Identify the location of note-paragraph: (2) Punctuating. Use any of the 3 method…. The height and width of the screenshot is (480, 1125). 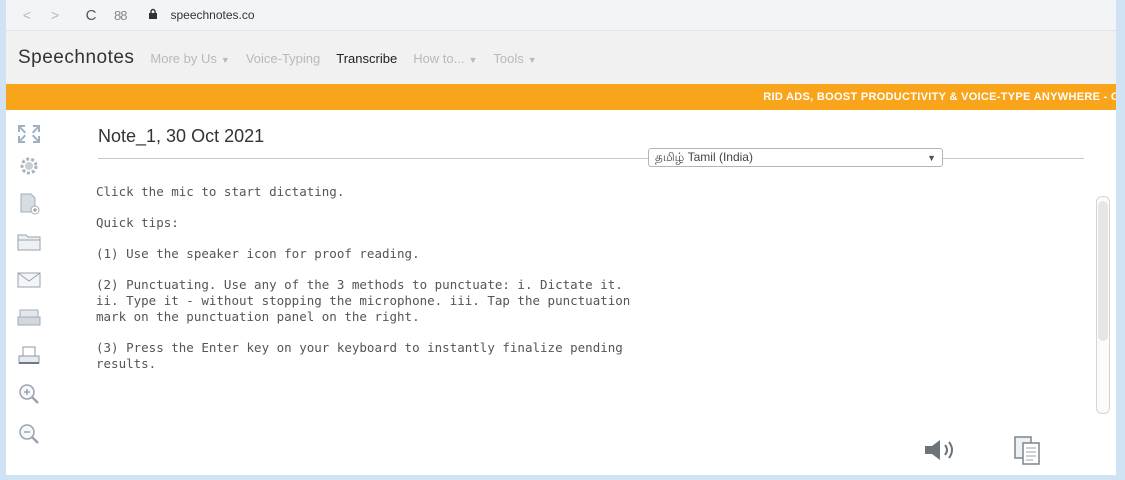
(363, 300).